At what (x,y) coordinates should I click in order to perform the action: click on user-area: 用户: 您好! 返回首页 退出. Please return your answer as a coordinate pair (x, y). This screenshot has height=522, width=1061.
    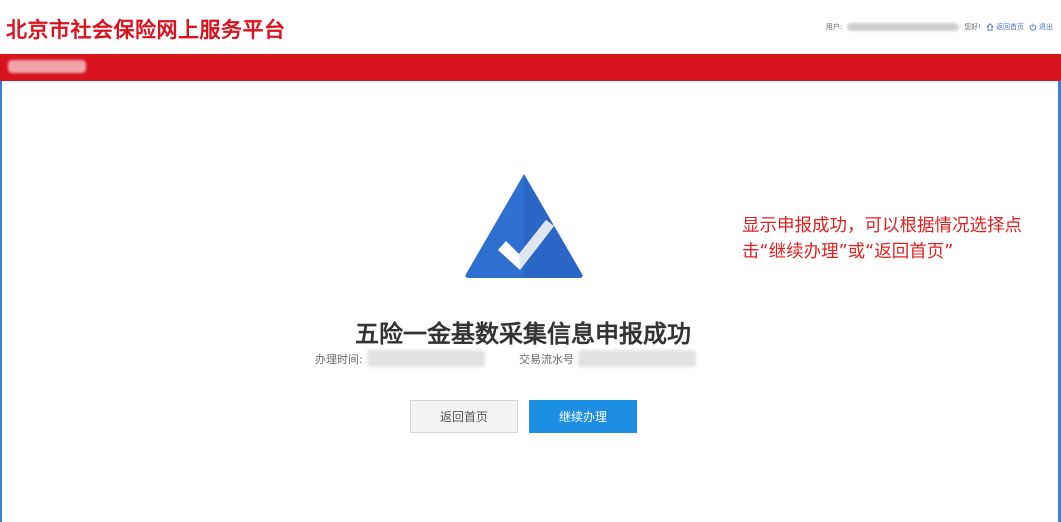
    Looking at the image, I should click on (939, 27).